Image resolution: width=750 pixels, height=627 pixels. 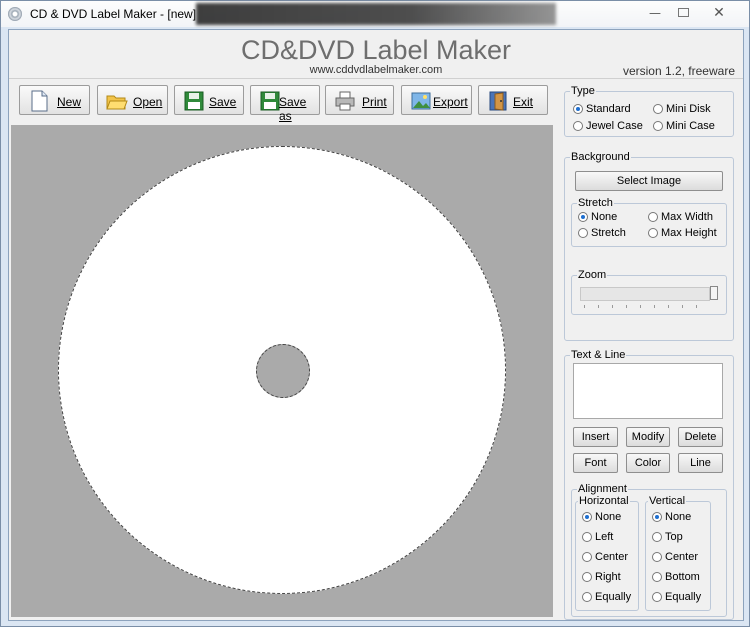 What do you see at coordinates (689, 233) in the screenshot?
I see `max-height-label: Max Height` at bounding box center [689, 233].